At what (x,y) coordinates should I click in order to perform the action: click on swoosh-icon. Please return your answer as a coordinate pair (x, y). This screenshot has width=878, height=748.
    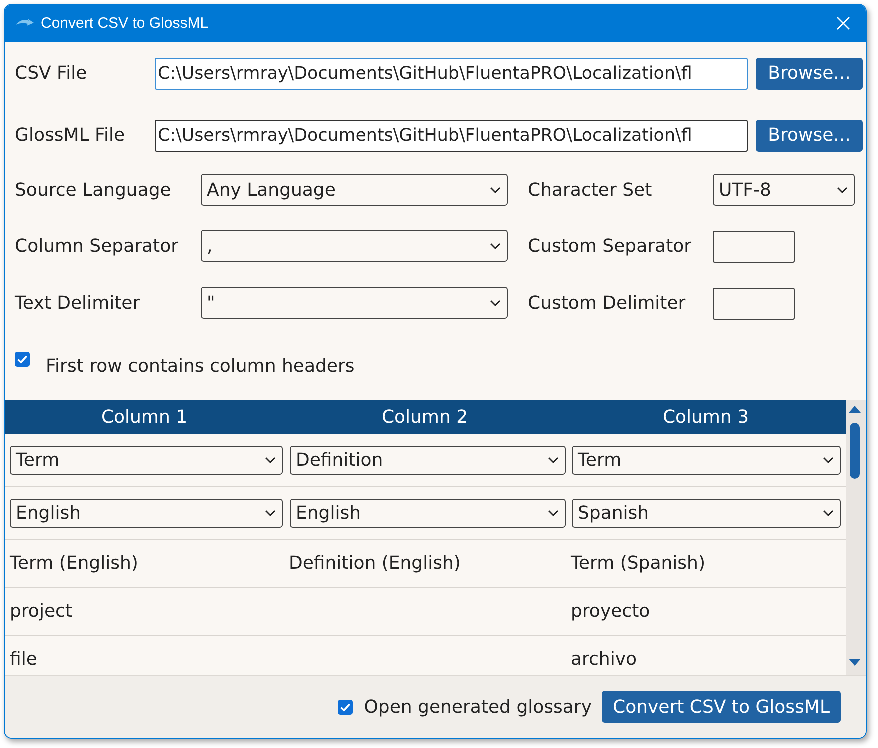
    Looking at the image, I should click on (25, 23).